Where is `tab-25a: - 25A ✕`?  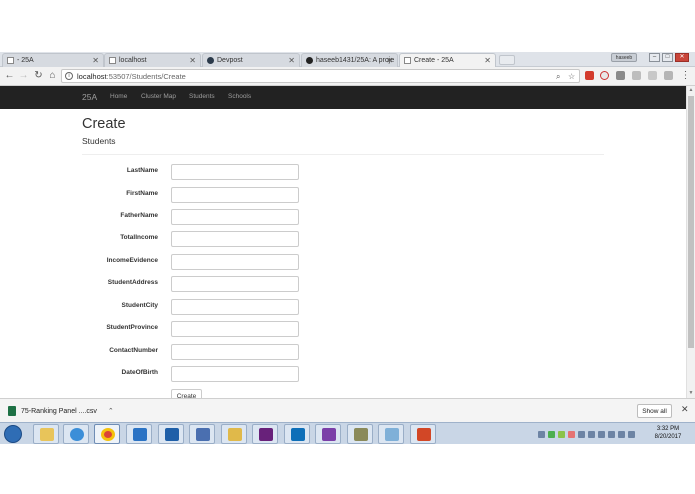 tab-25a: - 25A ✕ is located at coordinates (53, 60).